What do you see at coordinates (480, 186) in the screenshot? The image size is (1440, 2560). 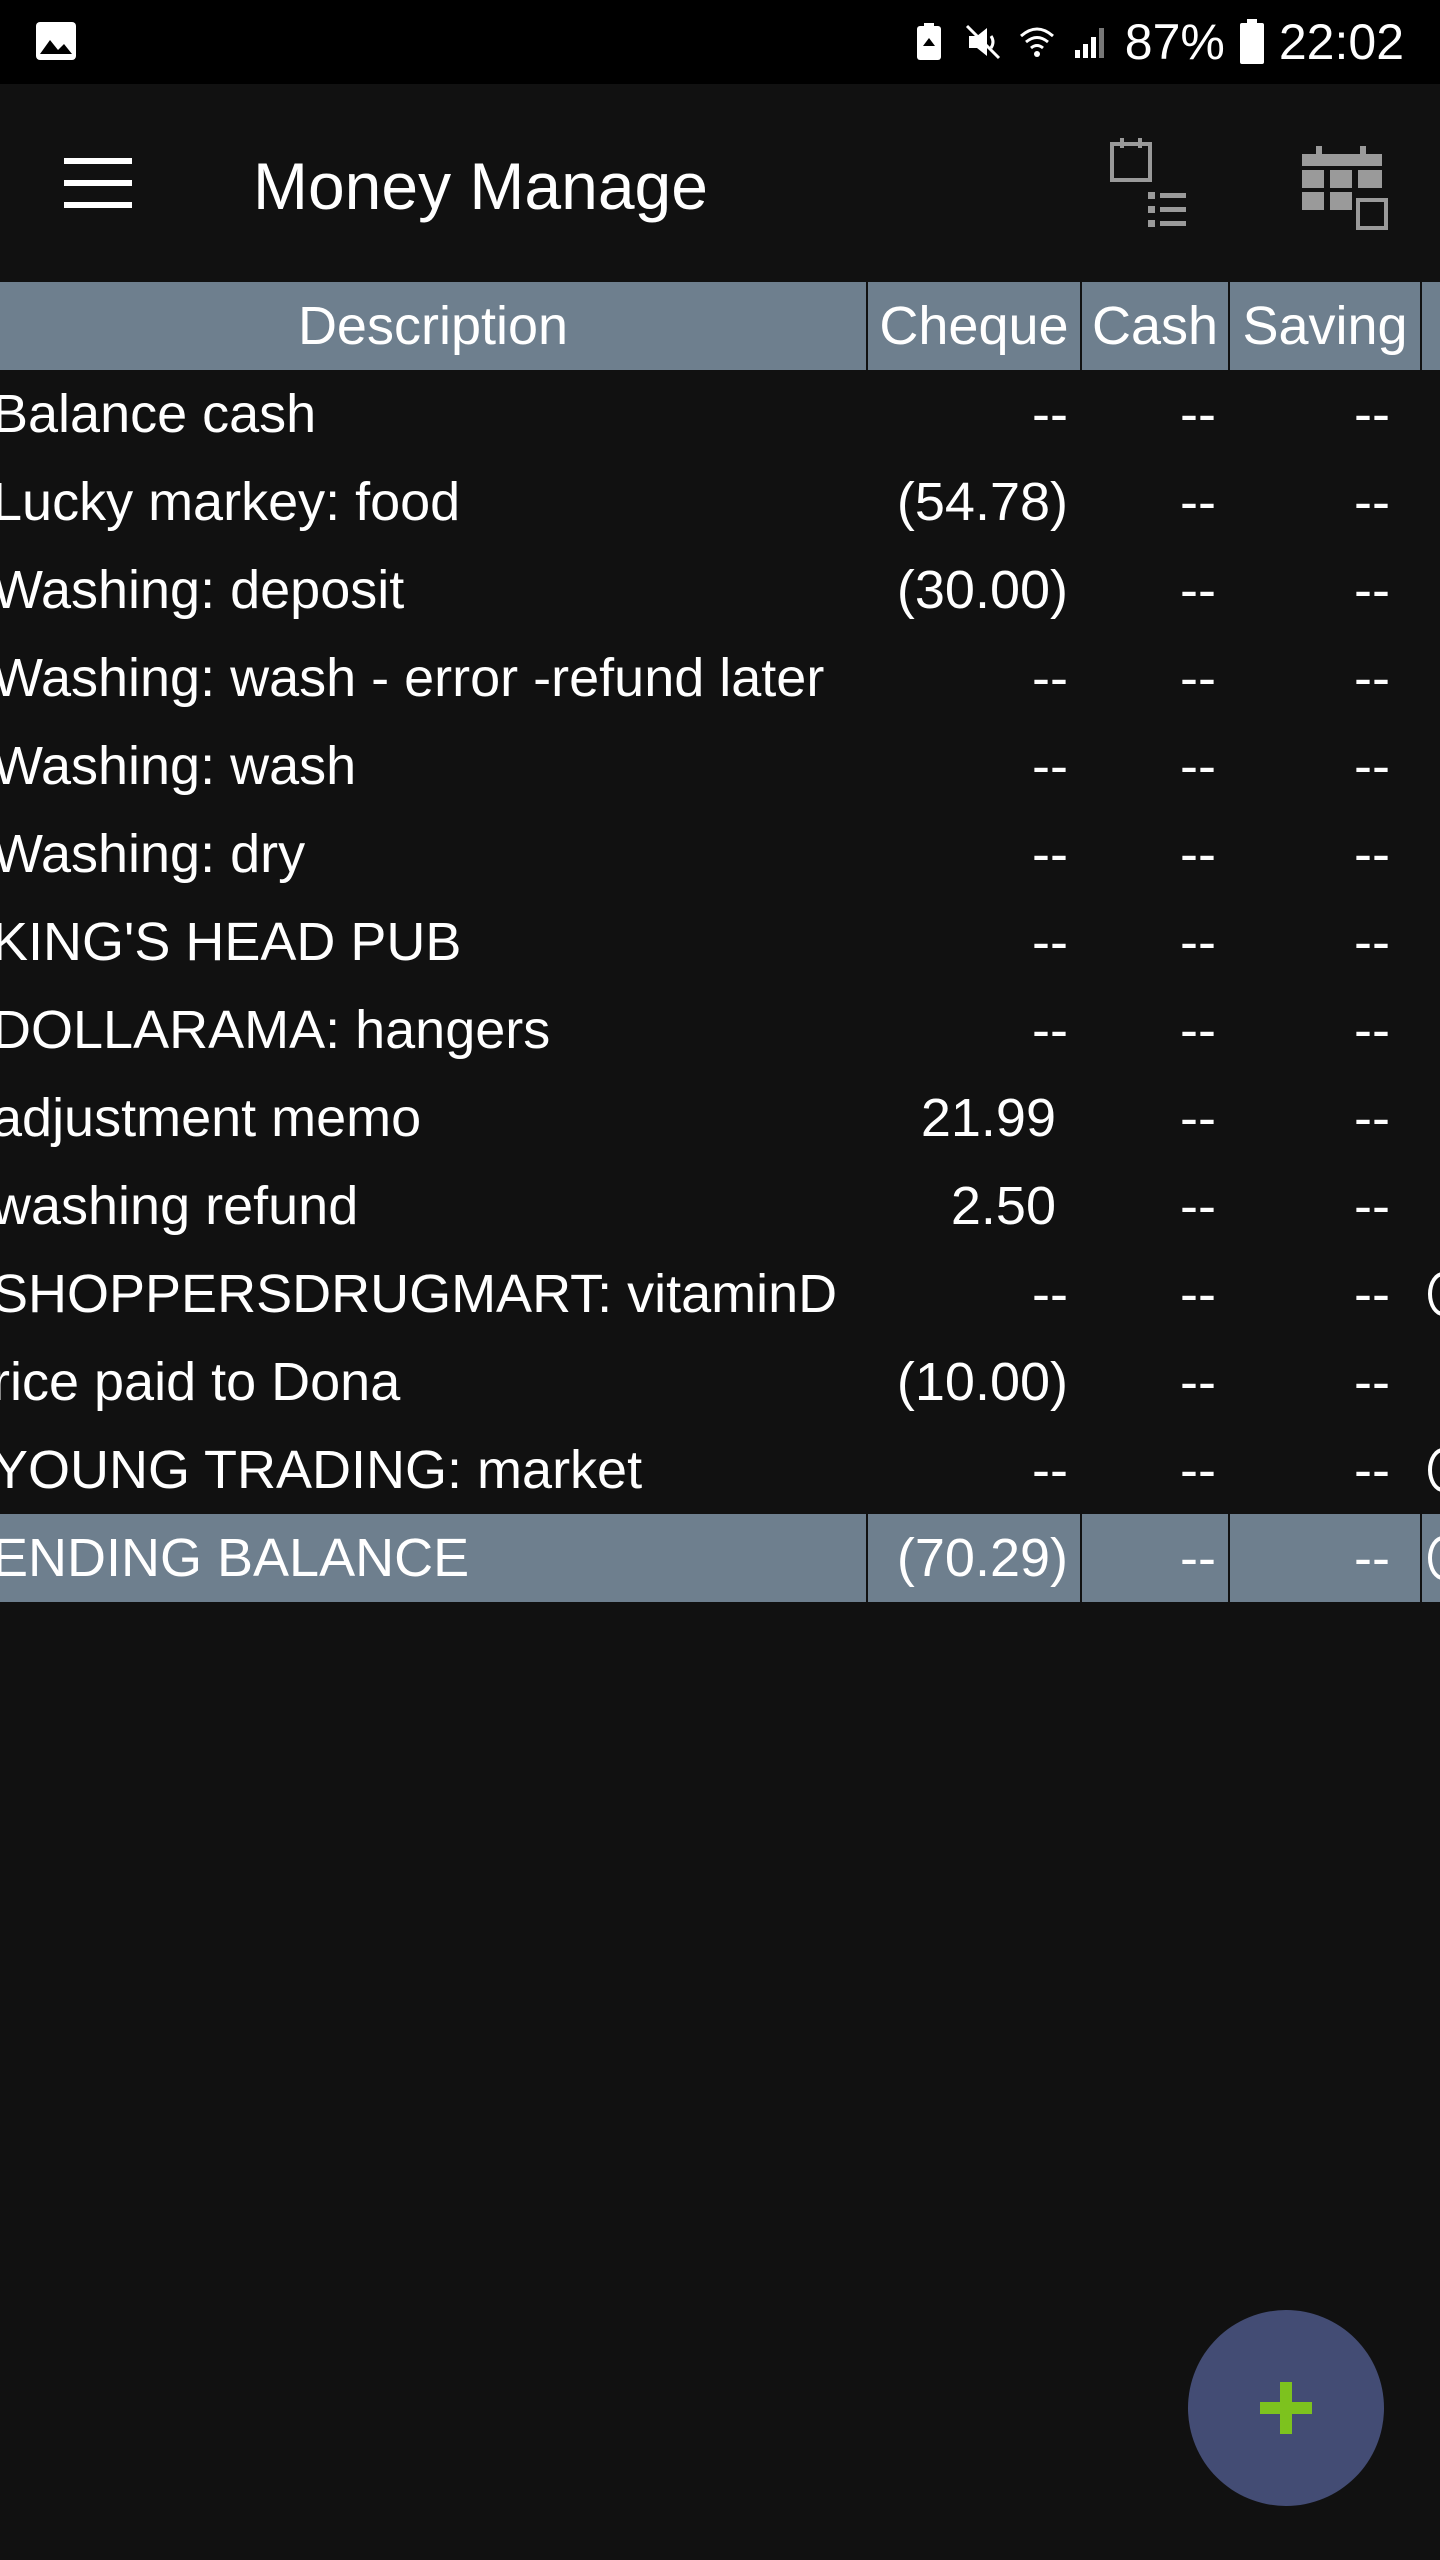 I see `app-title: Money Manage` at bounding box center [480, 186].